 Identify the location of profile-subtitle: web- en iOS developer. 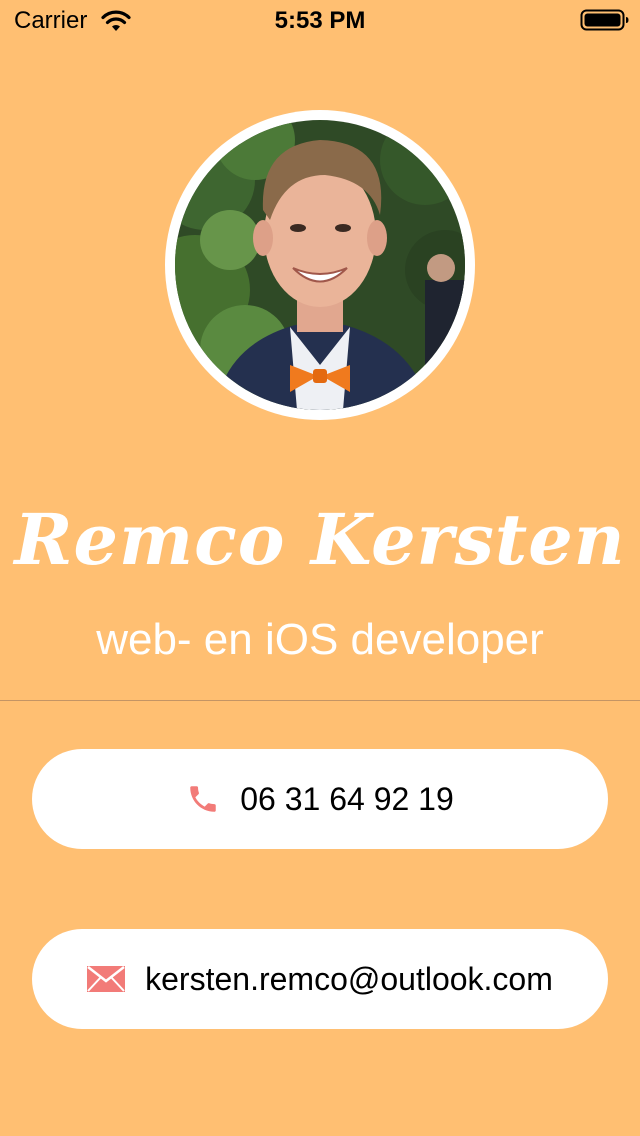
(320, 639).